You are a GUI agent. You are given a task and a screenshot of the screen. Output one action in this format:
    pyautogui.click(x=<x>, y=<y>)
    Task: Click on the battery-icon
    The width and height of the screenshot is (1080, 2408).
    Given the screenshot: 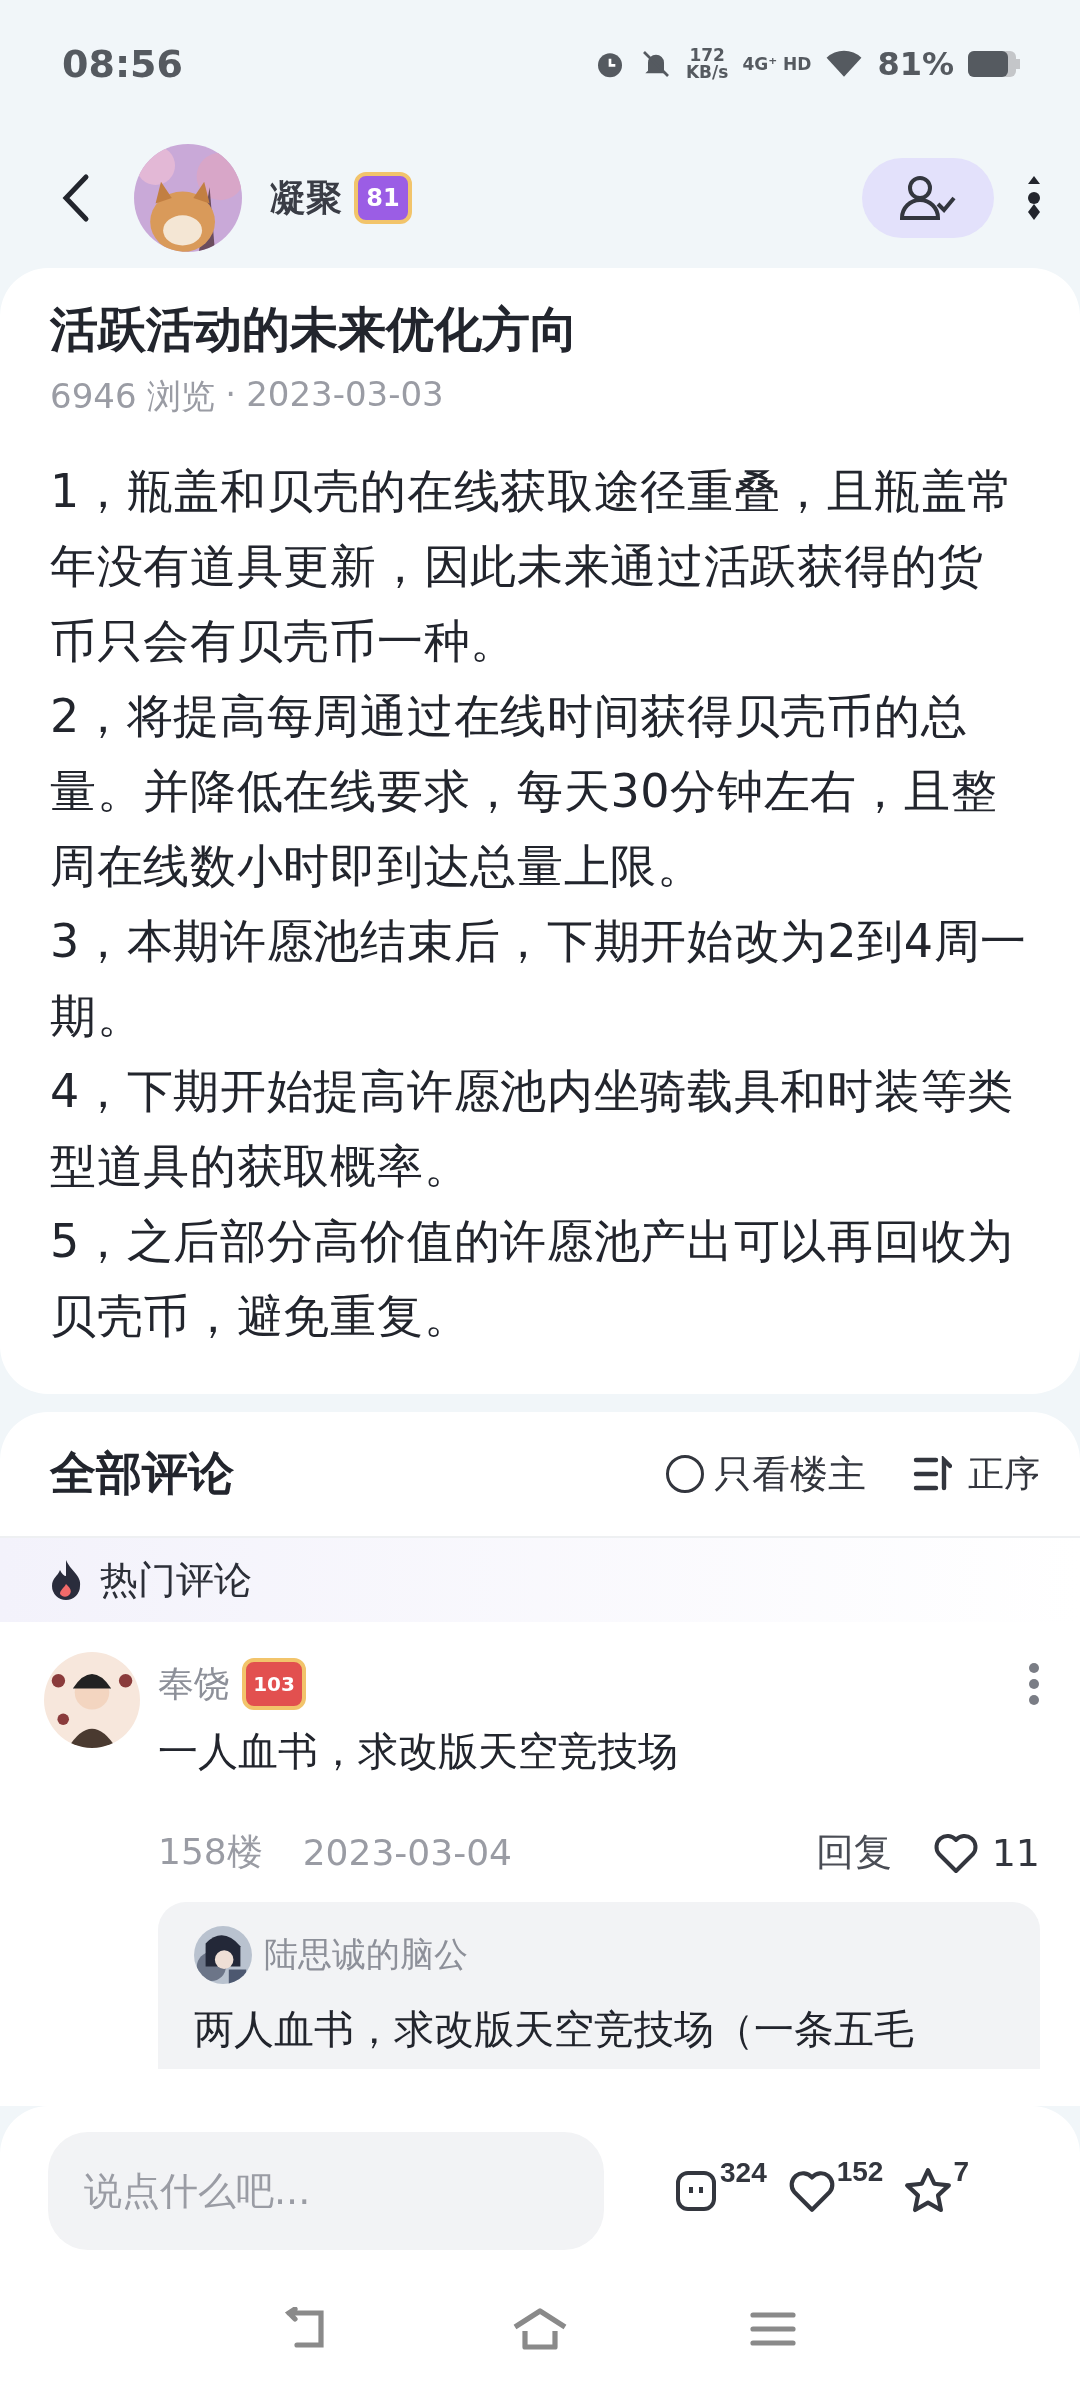 What is the action you would take?
    pyautogui.click(x=994, y=64)
    